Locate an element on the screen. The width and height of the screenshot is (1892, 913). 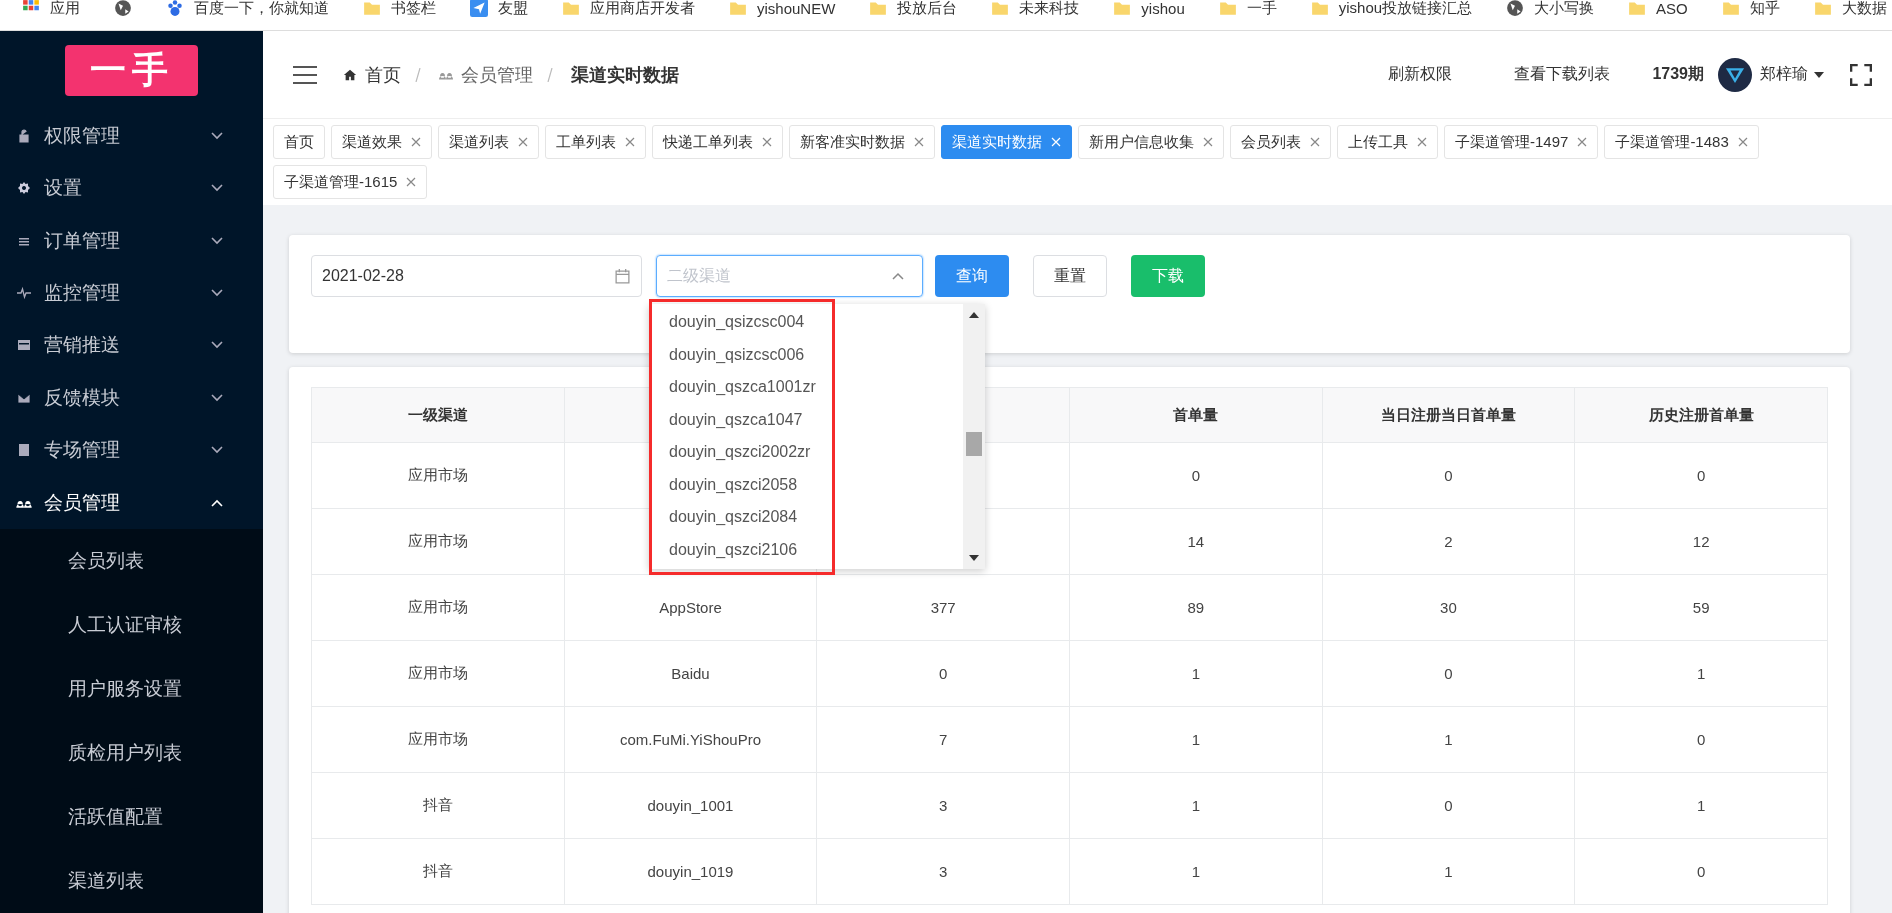
sidebar-item: 权限管理 is located at coordinates (131, 135).